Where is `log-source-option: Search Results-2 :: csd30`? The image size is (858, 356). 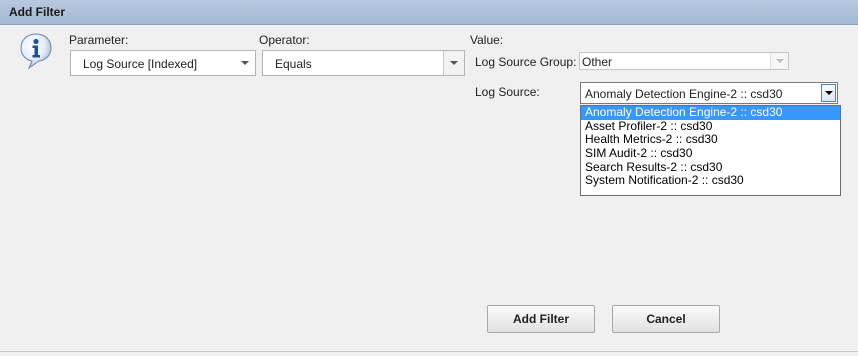 log-source-option: Search Results-2 :: csd30 is located at coordinates (710, 167).